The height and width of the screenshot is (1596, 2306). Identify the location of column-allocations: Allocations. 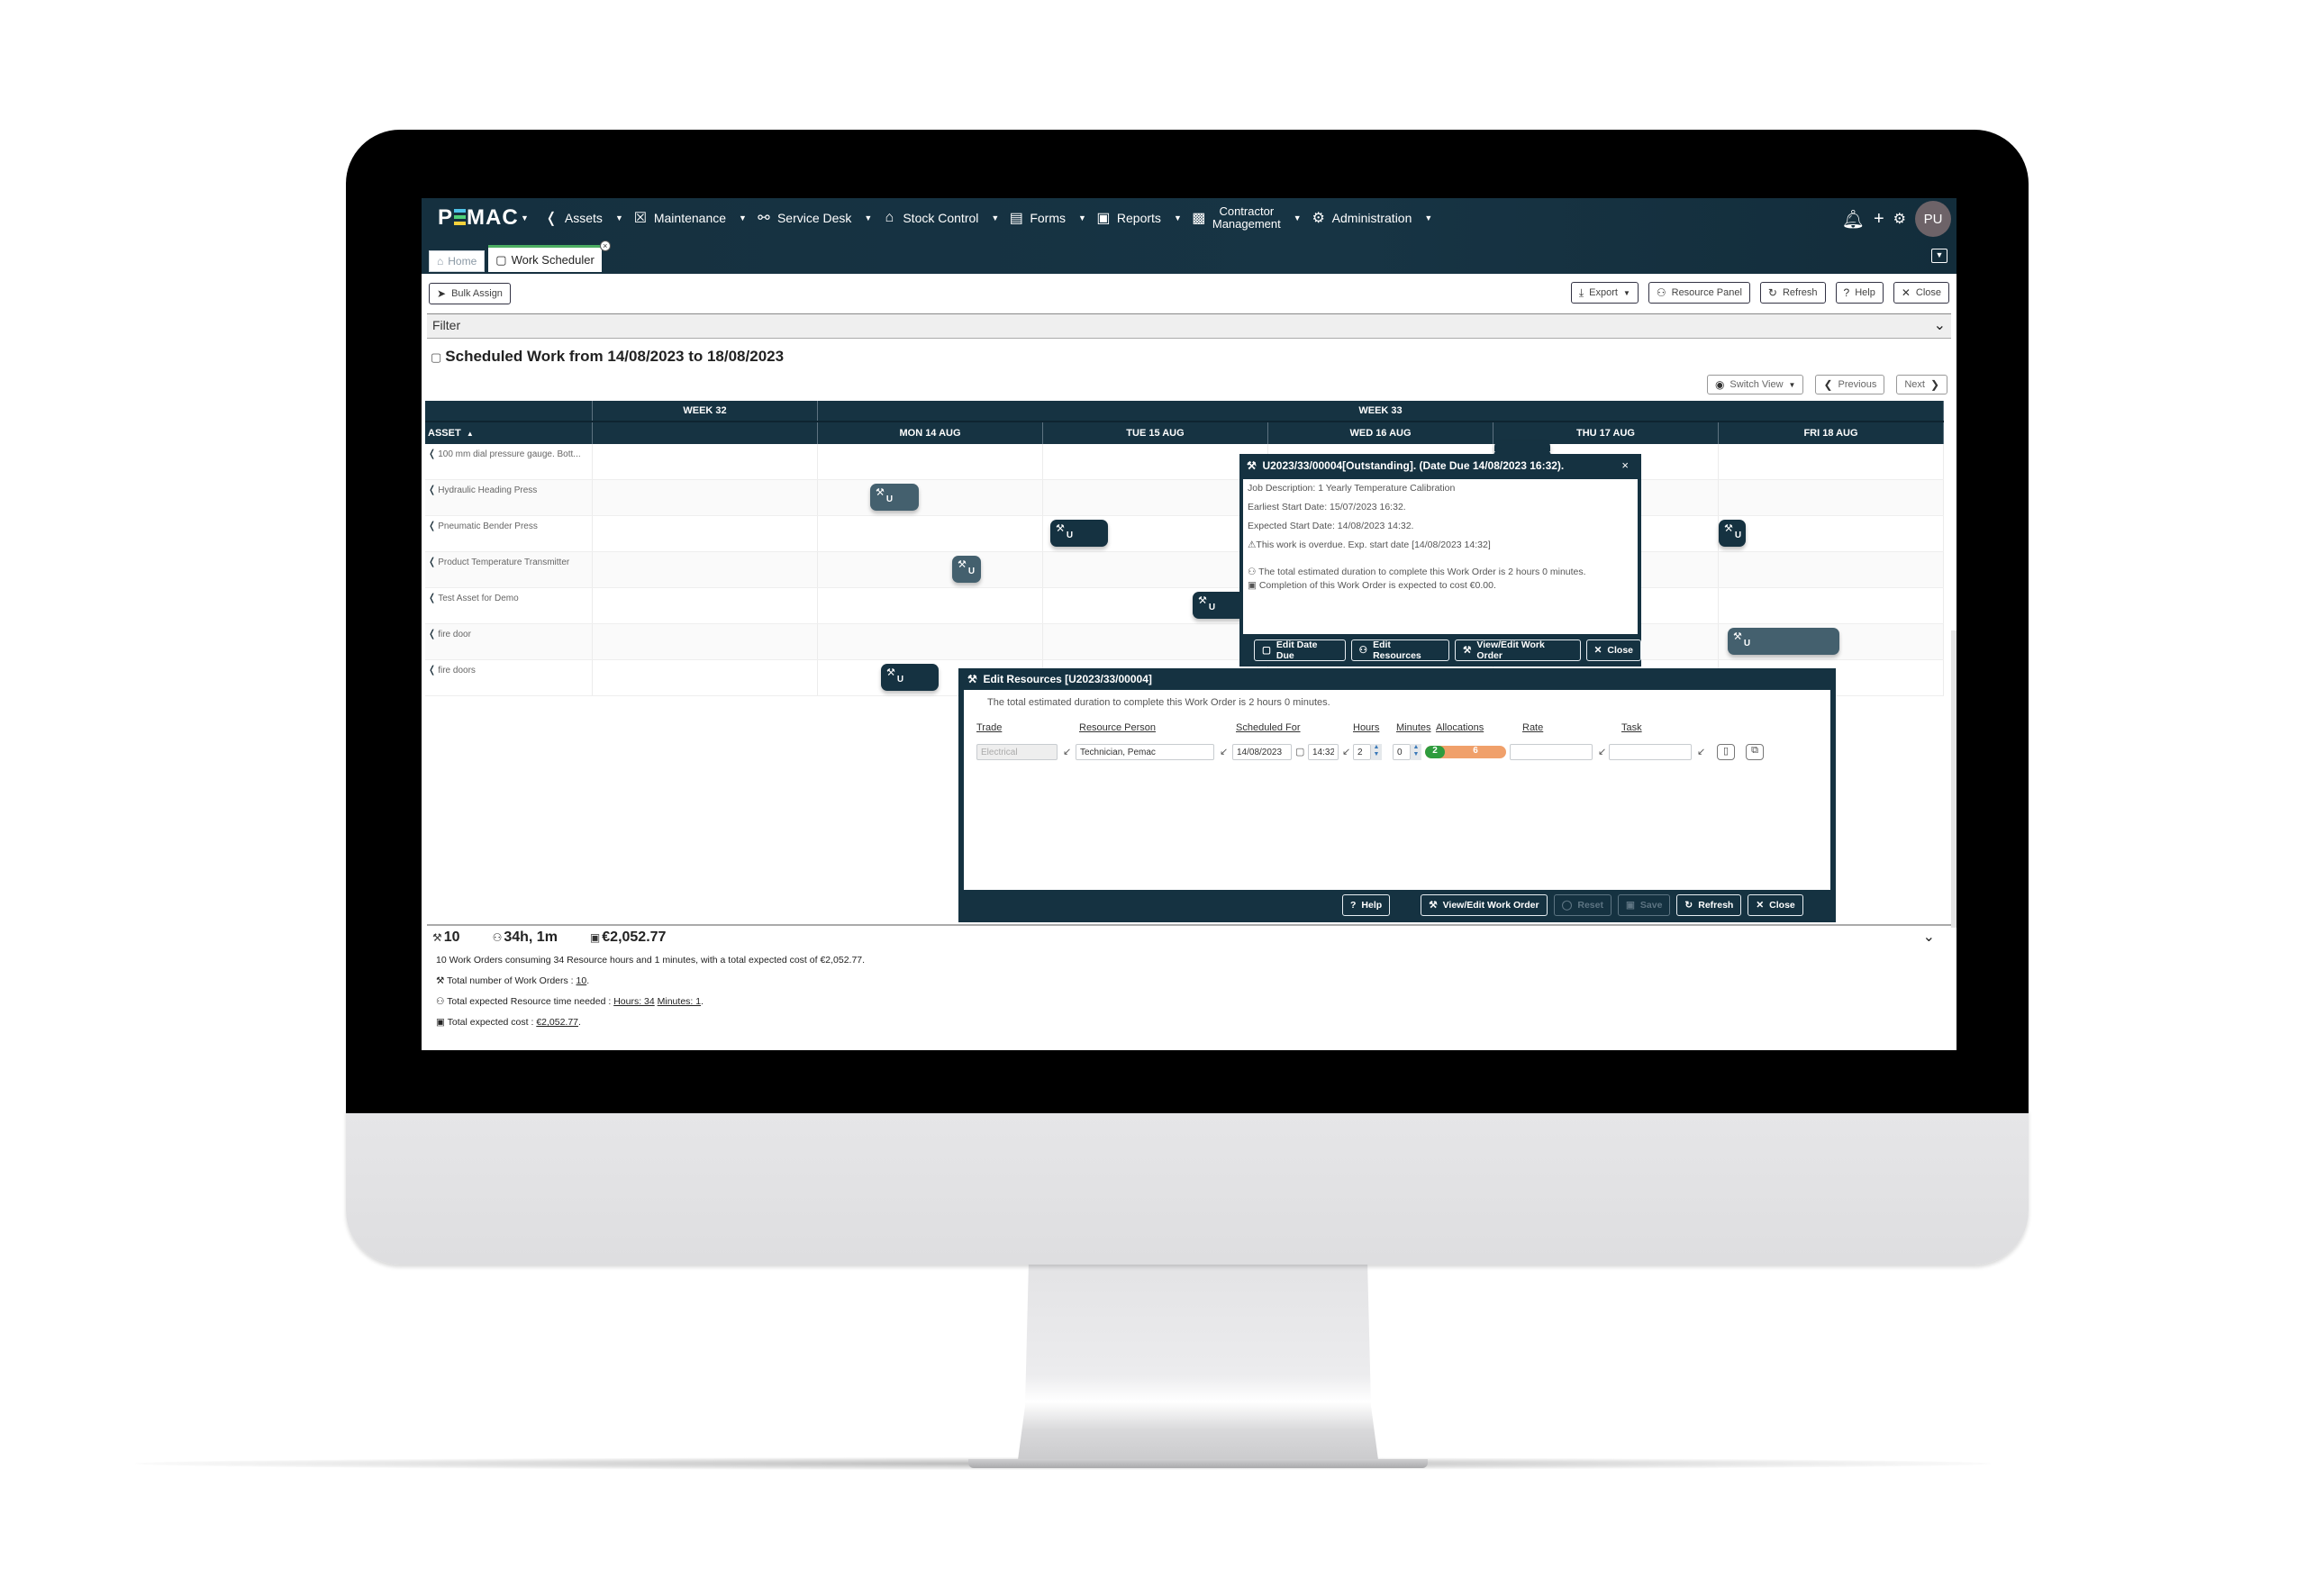
(1460, 727).